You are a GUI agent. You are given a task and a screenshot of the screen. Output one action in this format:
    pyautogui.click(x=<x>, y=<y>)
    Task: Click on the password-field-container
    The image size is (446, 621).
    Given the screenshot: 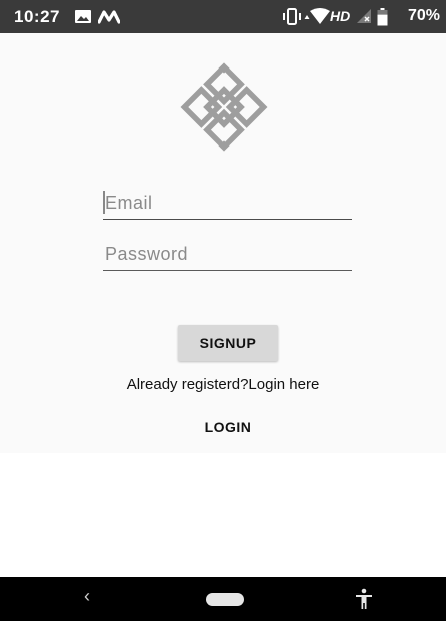 What is the action you would take?
    pyautogui.click(x=228, y=255)
    